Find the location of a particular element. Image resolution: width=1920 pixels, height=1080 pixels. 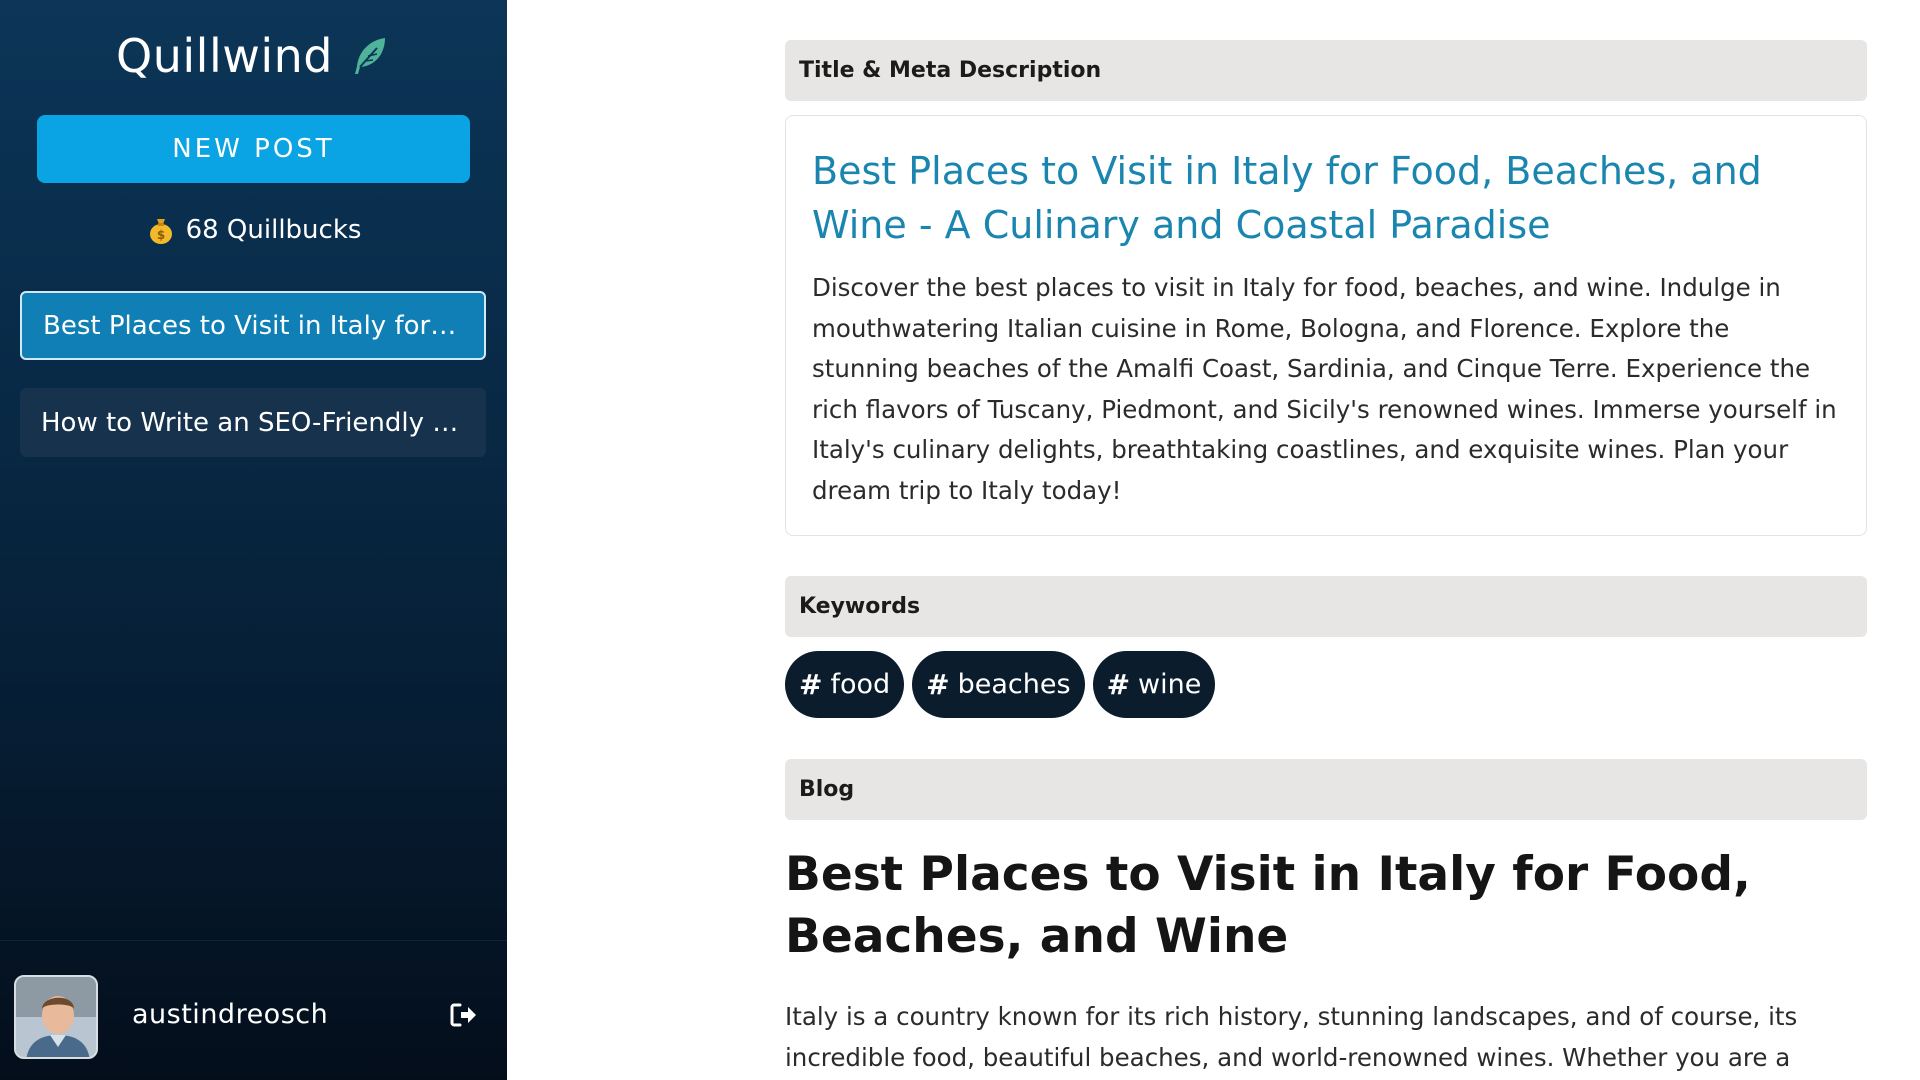

new-post-button: NEW POST is located at coordinates (253, 149).